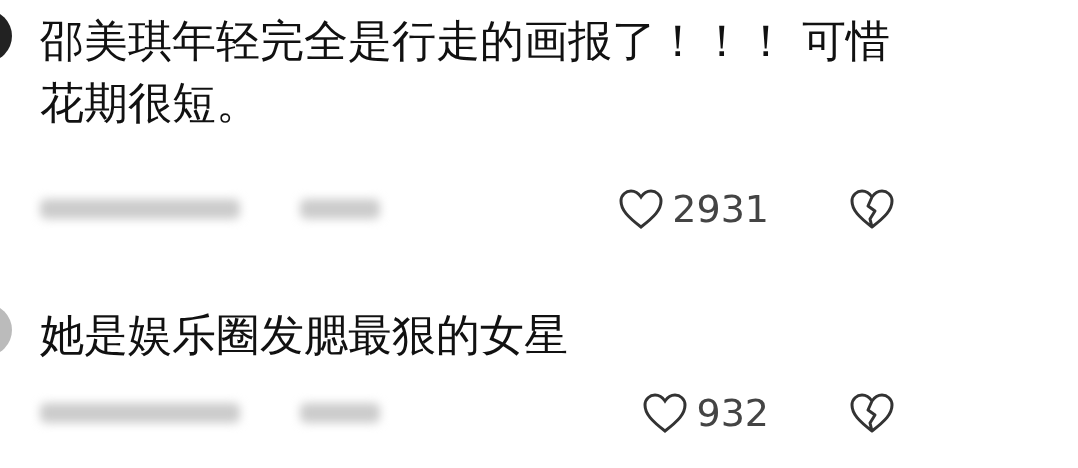 Image resolution: width=1078 pixels, height=468 pixels. What do you see at coordinates (304, 335) in the screenshot?
I see `comment-text: 她是娱乐圈发腮最狠的女星` at bounding box center [304, 335].